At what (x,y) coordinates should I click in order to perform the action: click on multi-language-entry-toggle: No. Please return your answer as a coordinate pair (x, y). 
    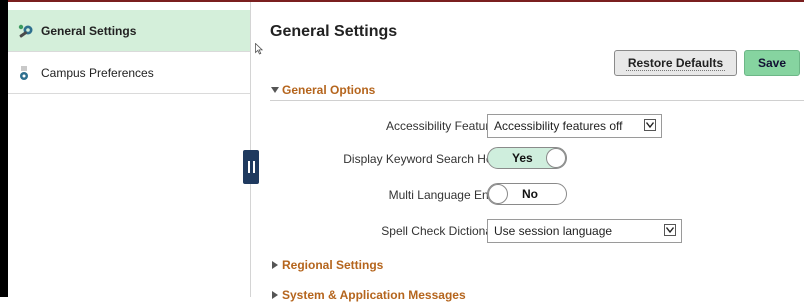
    Looking at the image, I should click on (527, 194).